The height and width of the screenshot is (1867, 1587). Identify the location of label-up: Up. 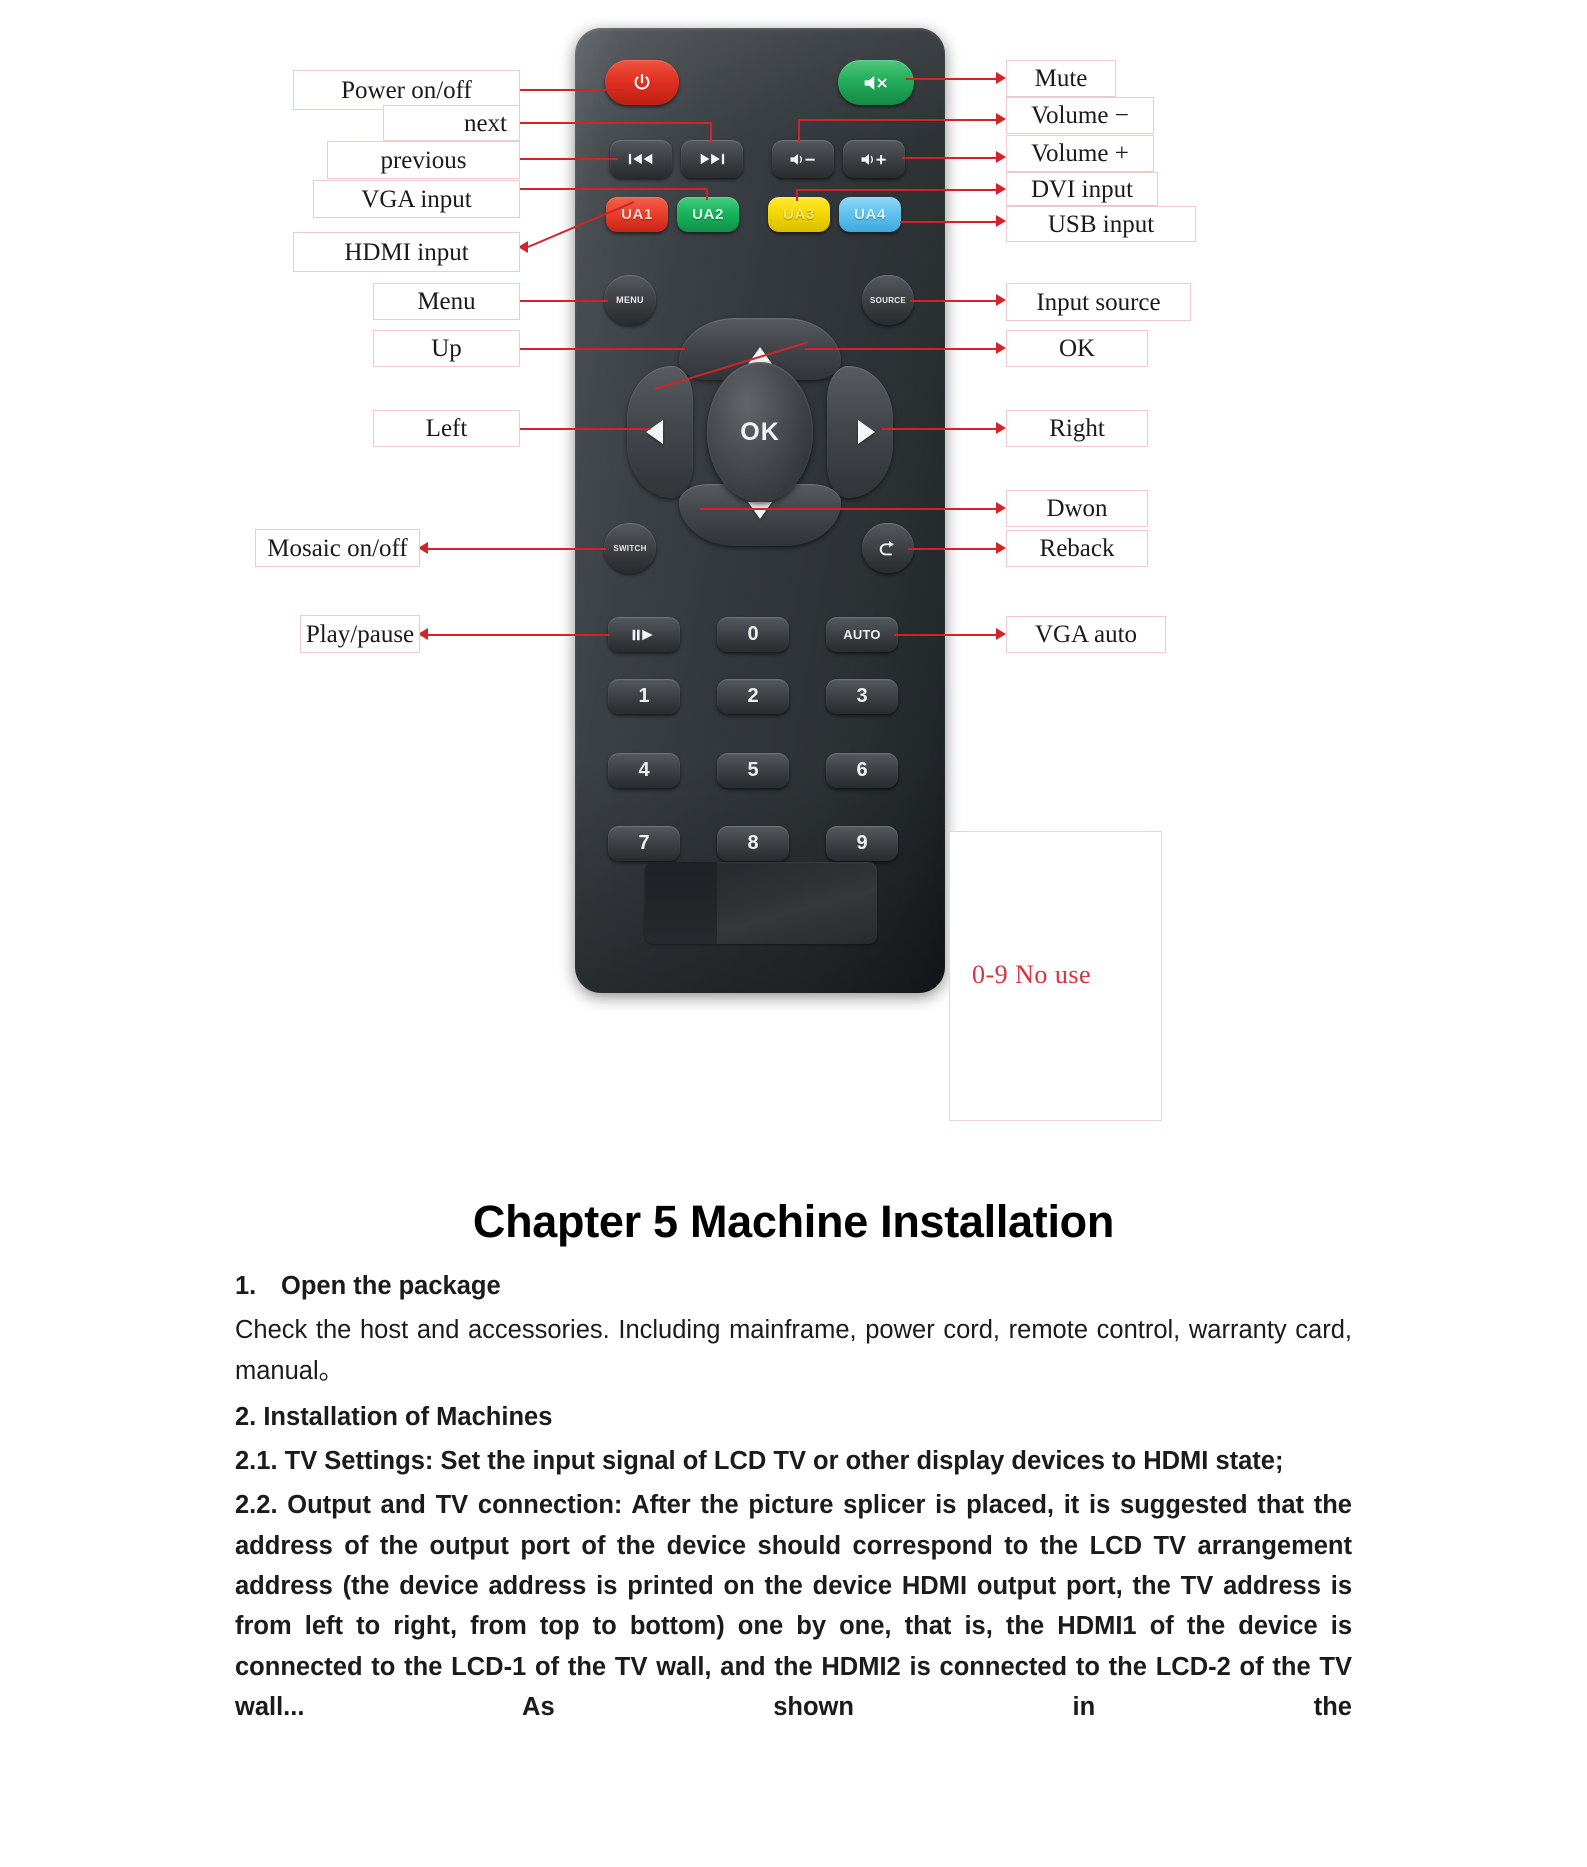
(446, 348).